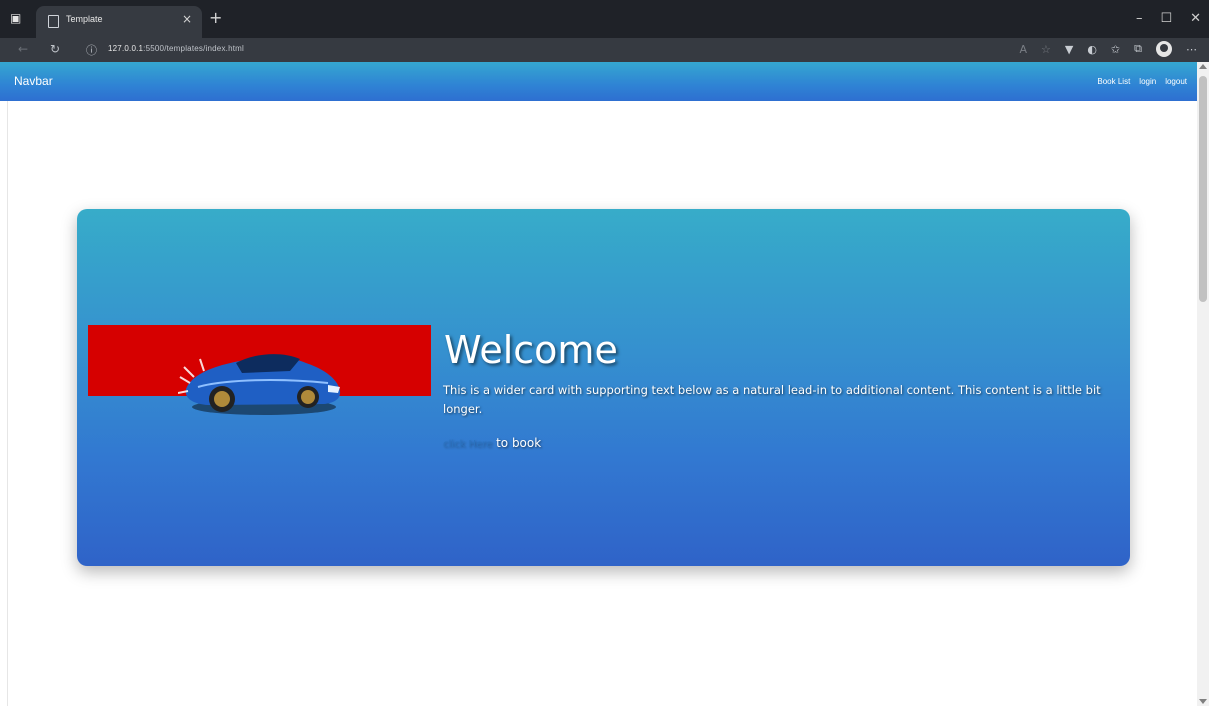 The image size is (1209, 706). I want to click on scroll-up-arrow-icon, so click(1203, 66).